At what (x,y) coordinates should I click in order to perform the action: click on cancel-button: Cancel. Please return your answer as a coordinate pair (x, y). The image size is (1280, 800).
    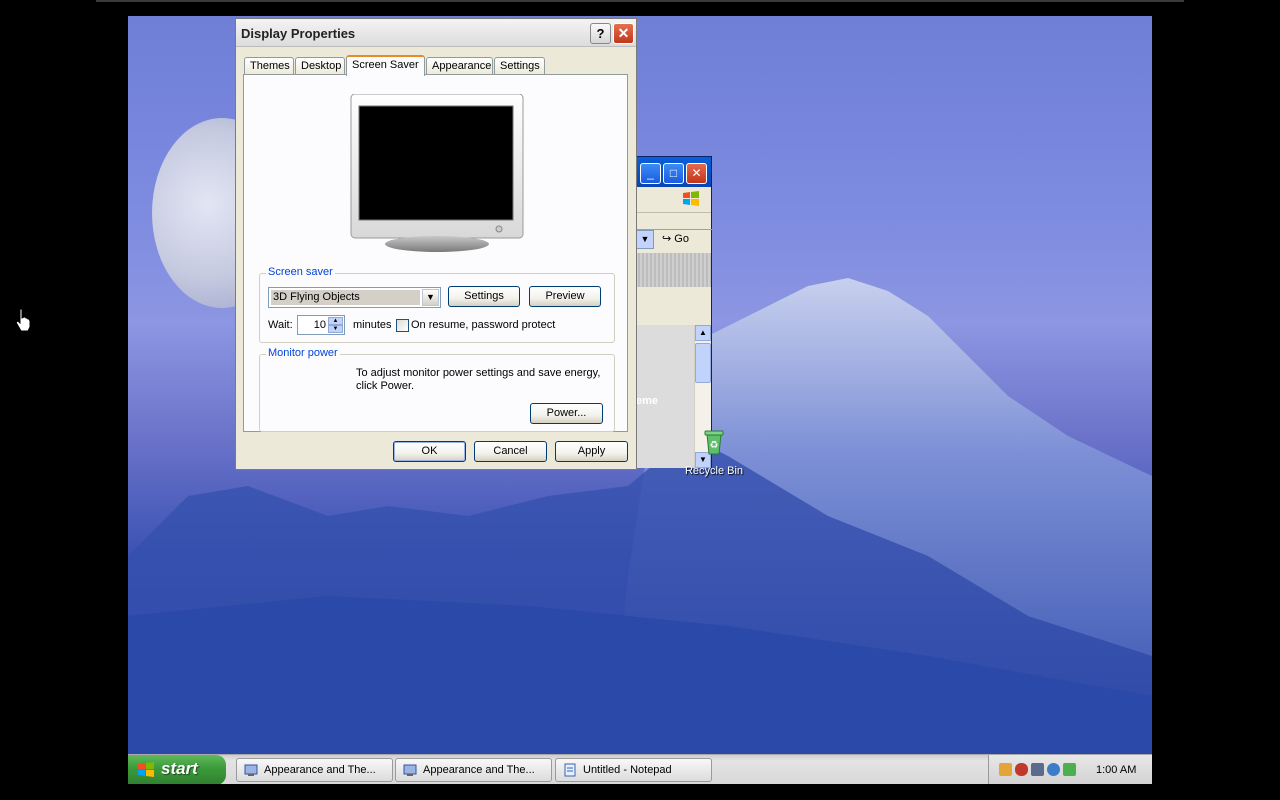
    Looking at the image, I should click on (510, 451).